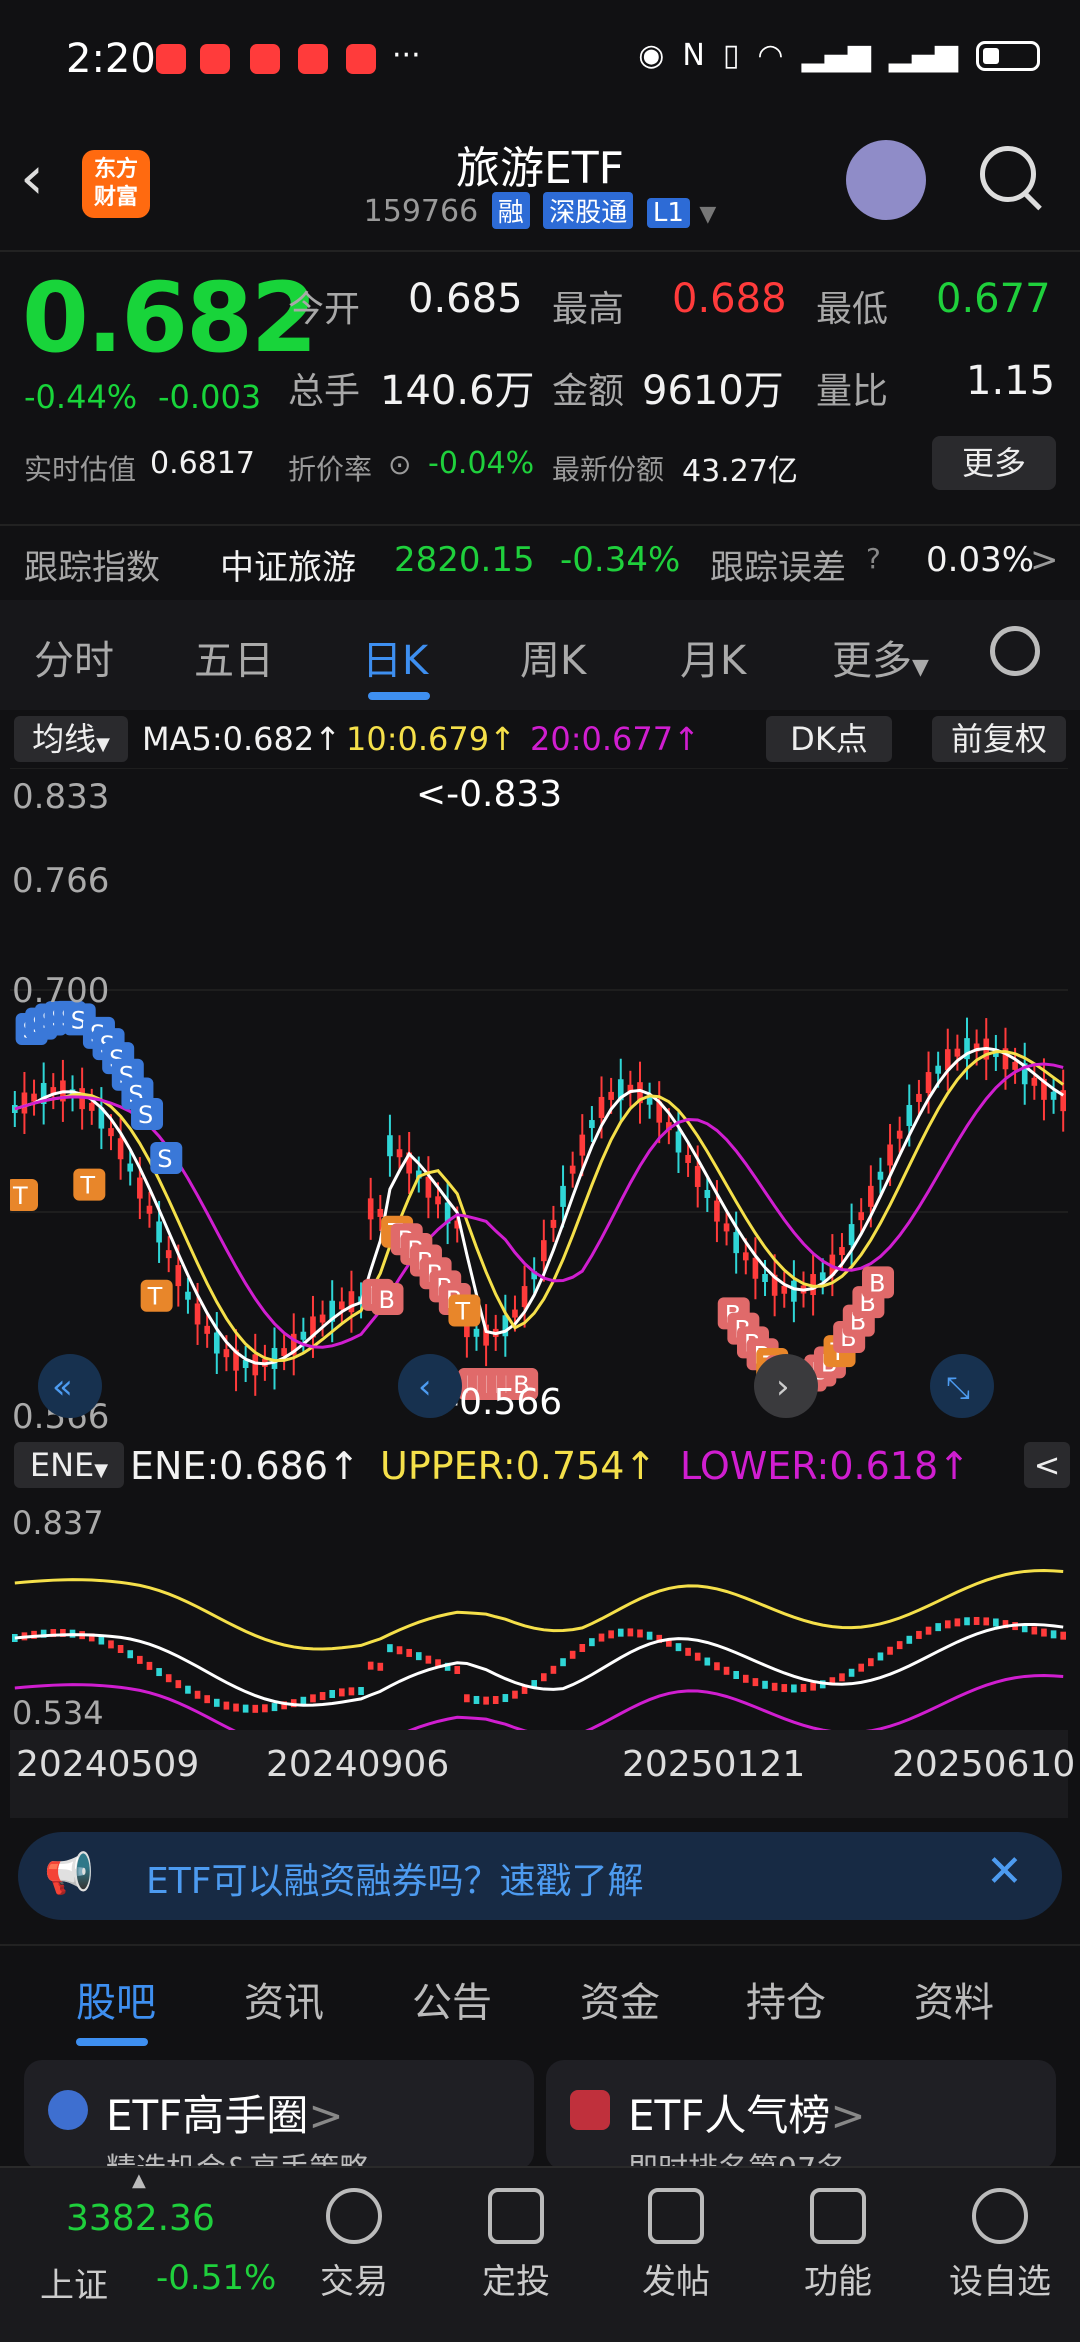 Image resolution: width=1080 pixels, height=2342 pixels. What do you see at coordinates (324, 309) in the screenshot?
I see `open-label: 今开` at bounding box center [324, 309].